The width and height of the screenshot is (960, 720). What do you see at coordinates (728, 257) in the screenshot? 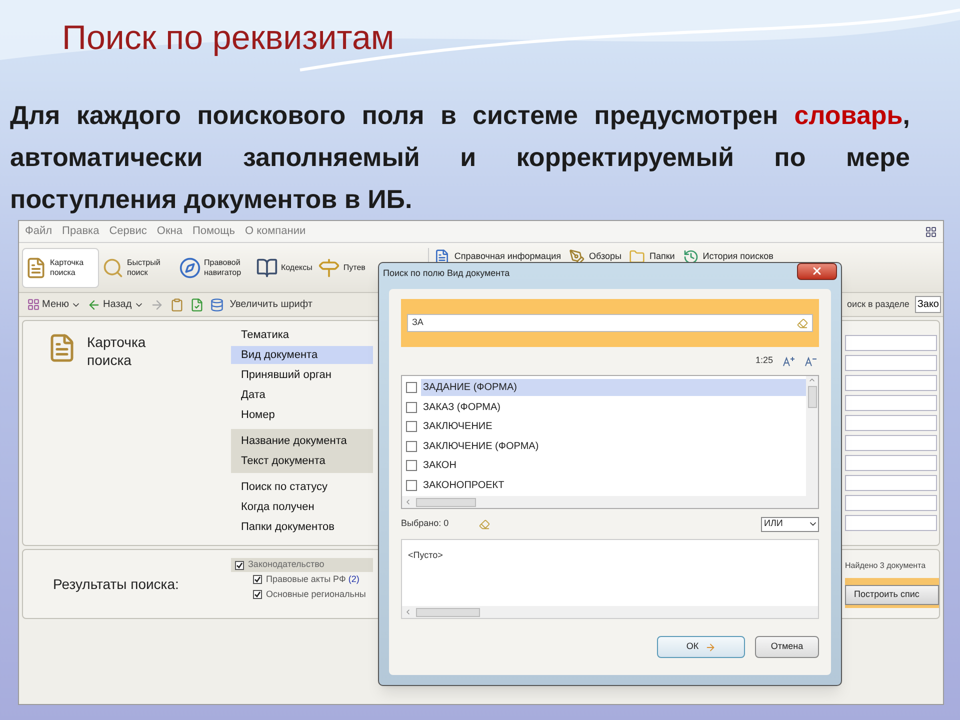
I see `toolbar-button: История поисков` at bounding box center [728, 257].